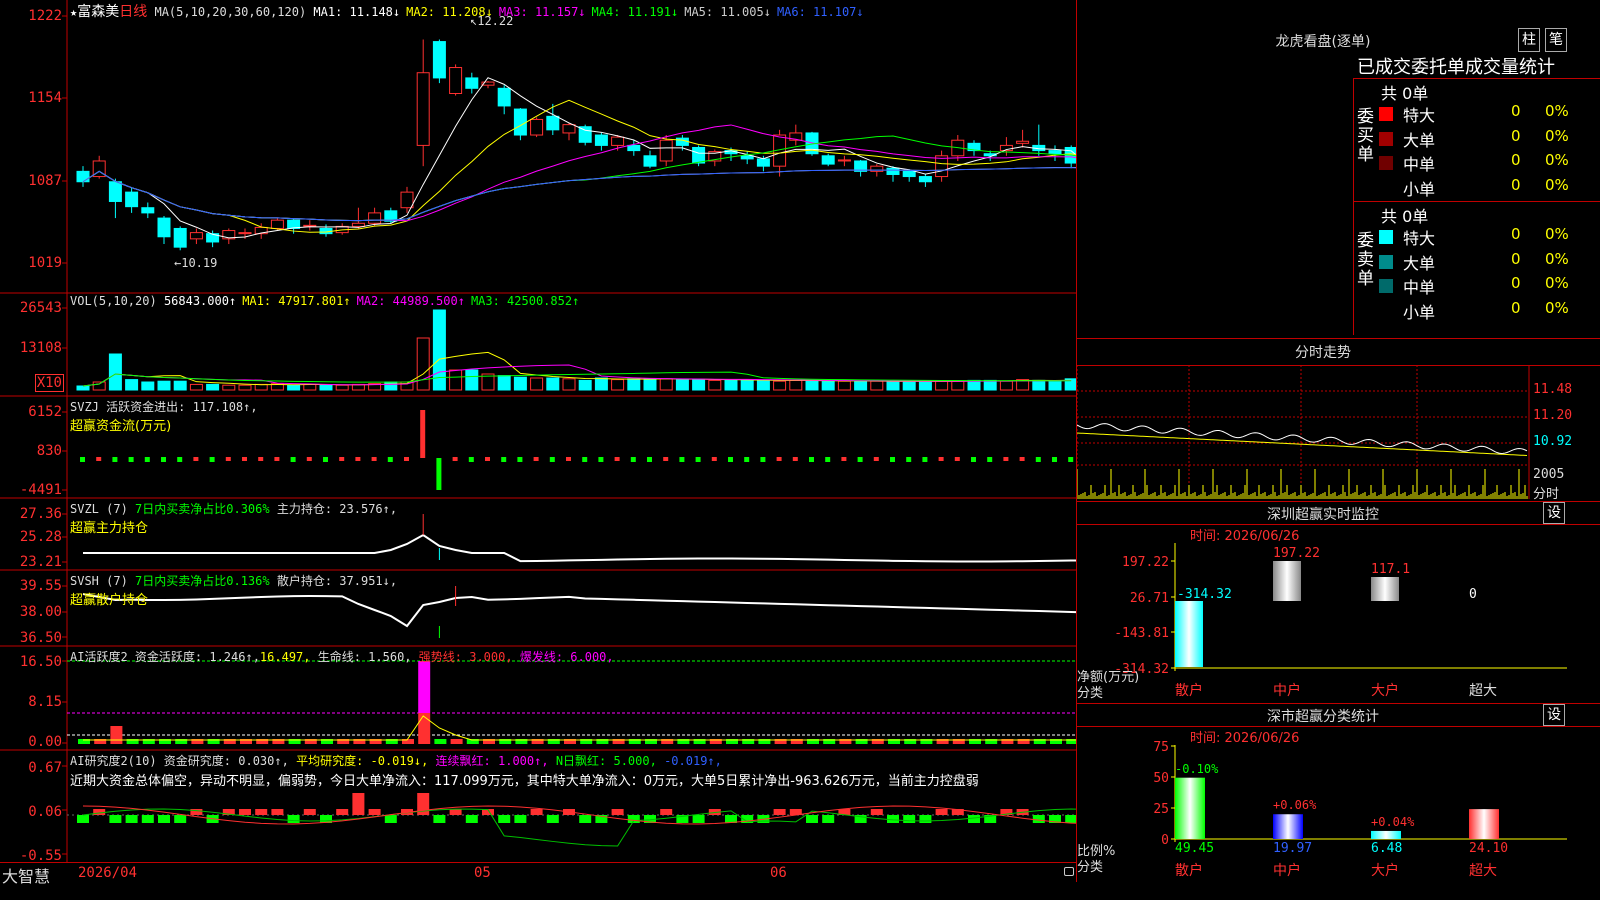 This screenshot has height=900, width=1600. What do you see at coordinates (1549, 474) in the screenshot?
I see `intraday-tick: 2005` at bounding box center [1549, 474].